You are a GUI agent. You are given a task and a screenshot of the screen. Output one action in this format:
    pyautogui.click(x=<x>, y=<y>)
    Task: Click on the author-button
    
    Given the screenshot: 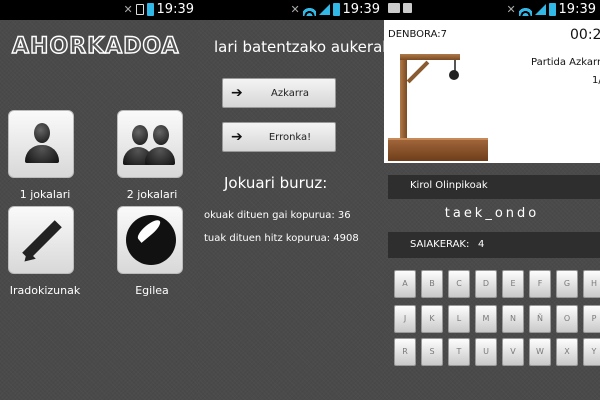 What is the action you would take?
    pyautogui.click(x=150, y=240)
    